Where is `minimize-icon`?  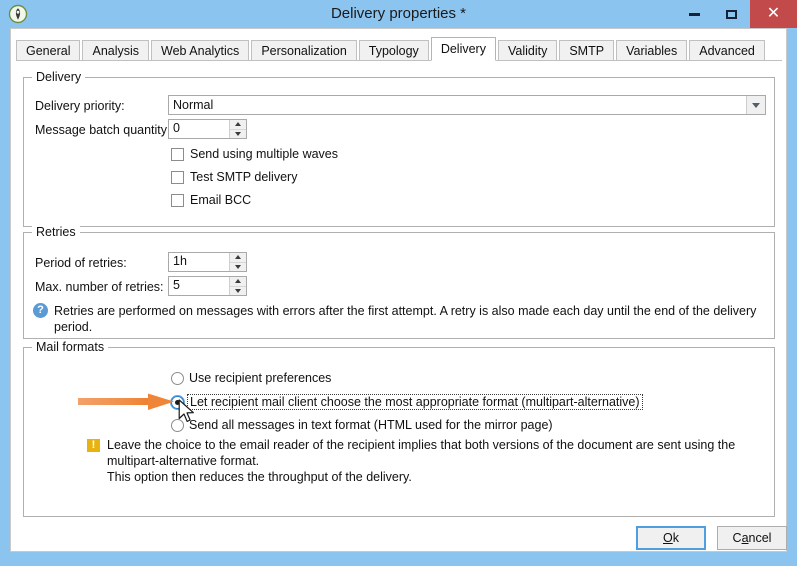
minimize-icon is located at coordinates (694, 14).